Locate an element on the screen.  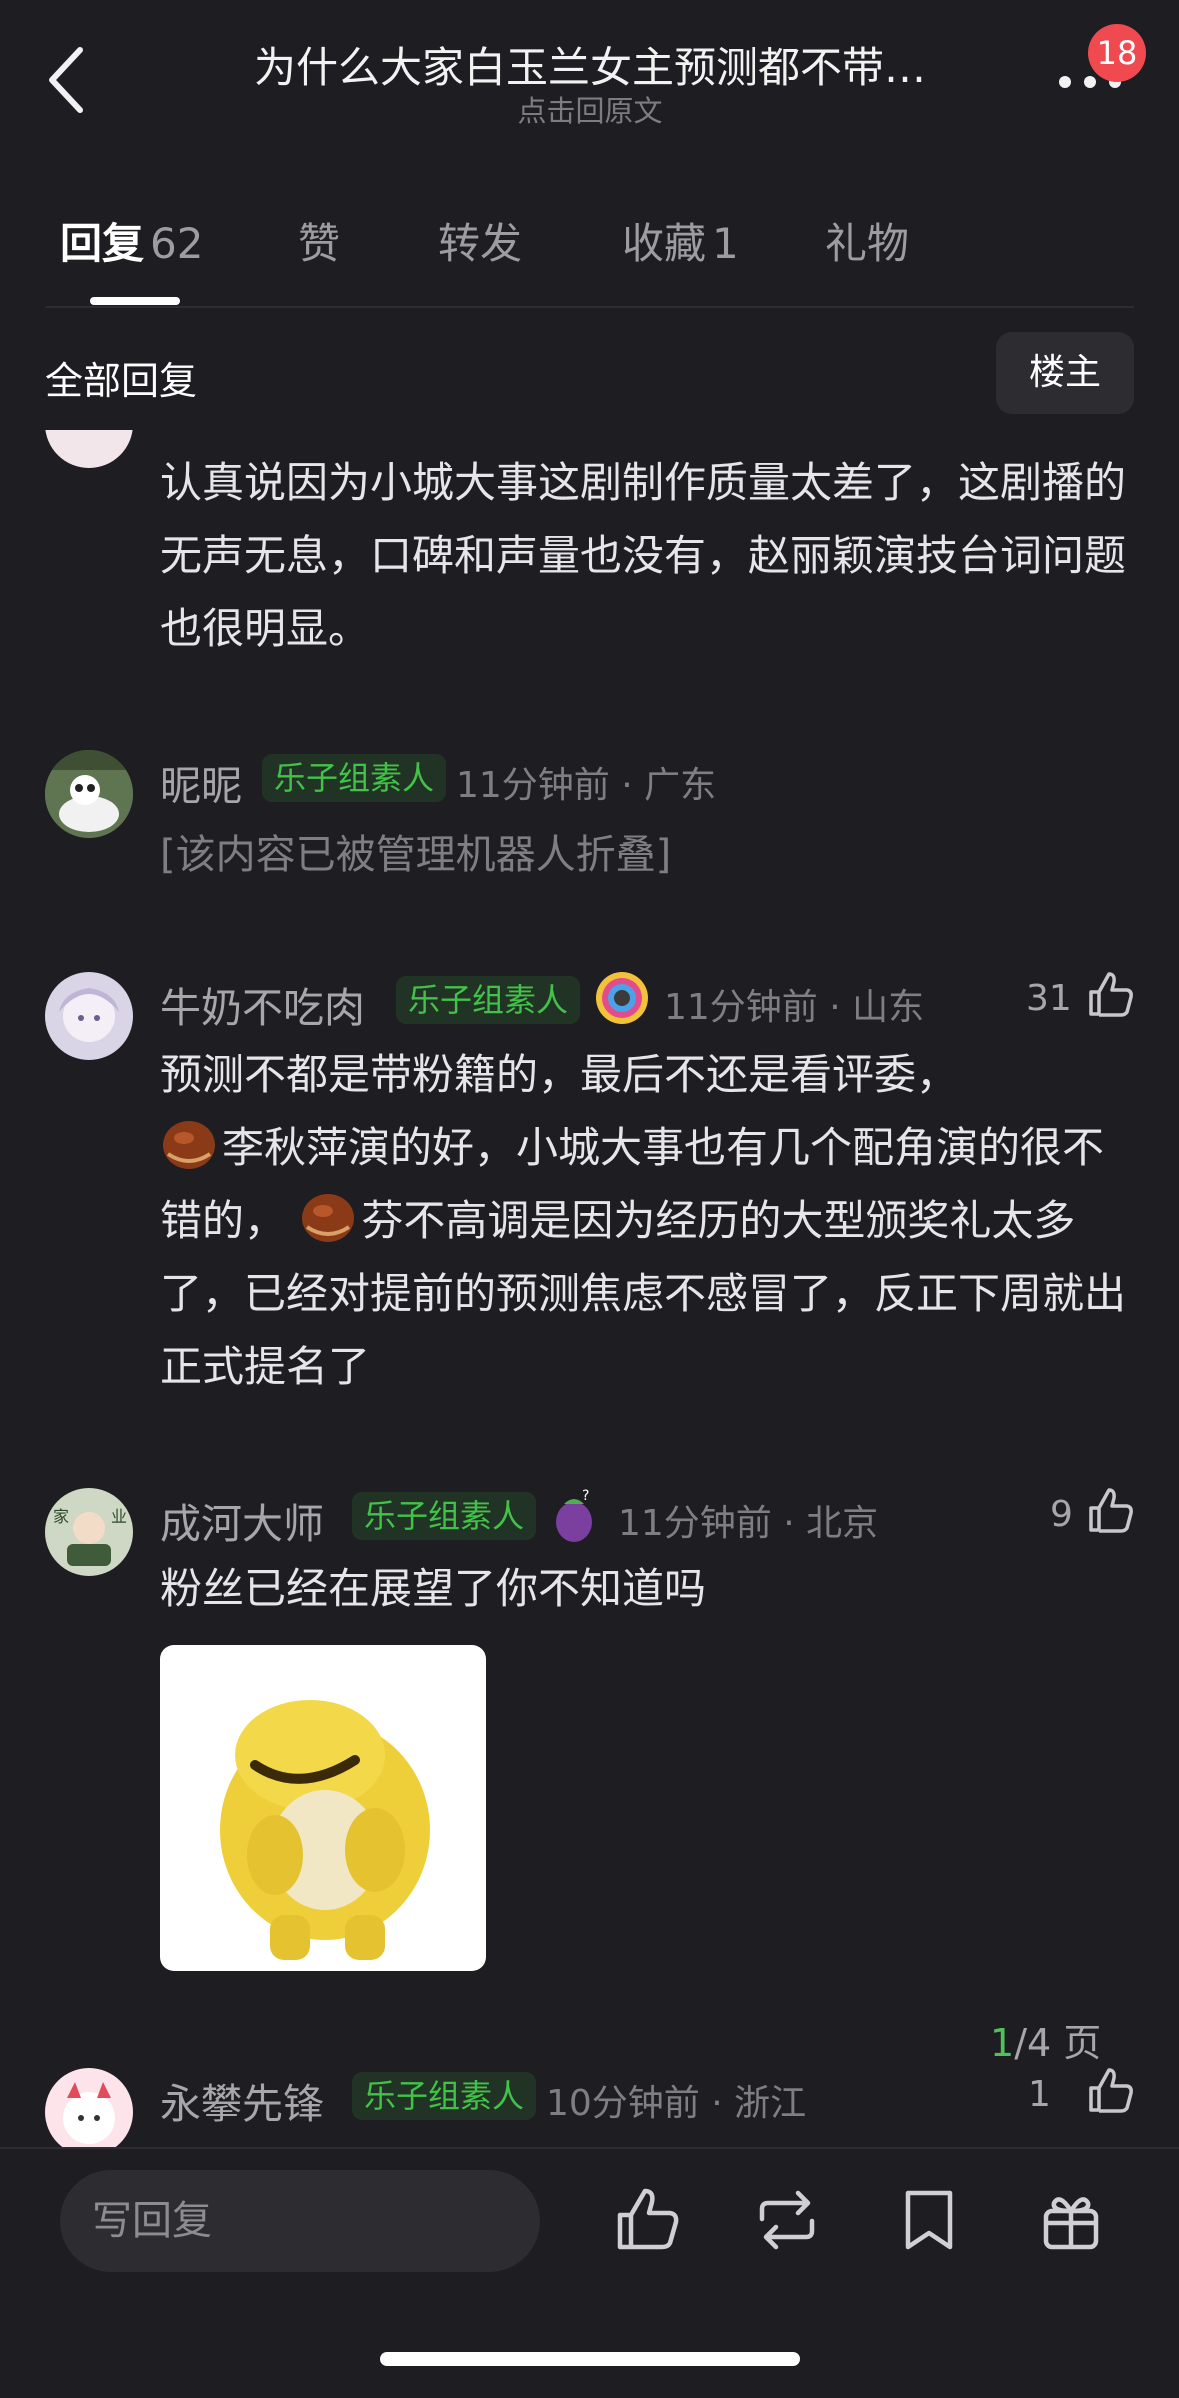
like-count: 1 is located at coordinates (1039, 2094).